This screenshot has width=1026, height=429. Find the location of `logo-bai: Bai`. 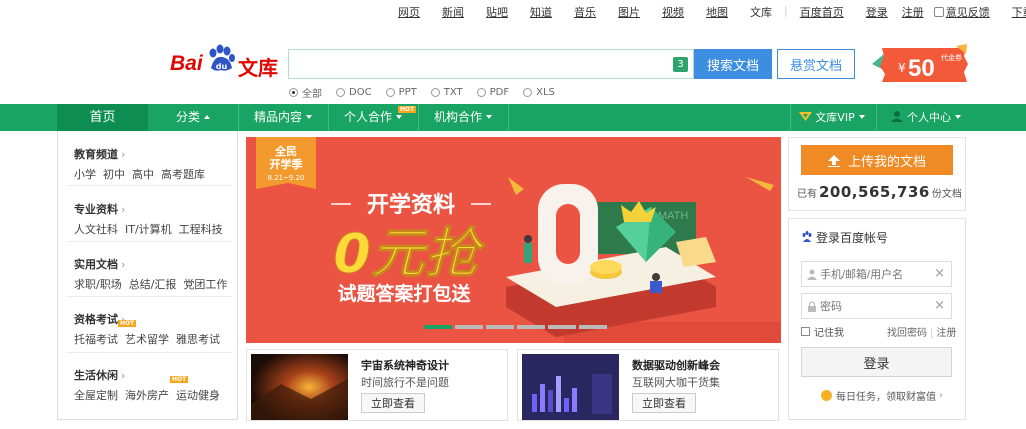

logo-bai: Bai is located at coordinates (186, 63).